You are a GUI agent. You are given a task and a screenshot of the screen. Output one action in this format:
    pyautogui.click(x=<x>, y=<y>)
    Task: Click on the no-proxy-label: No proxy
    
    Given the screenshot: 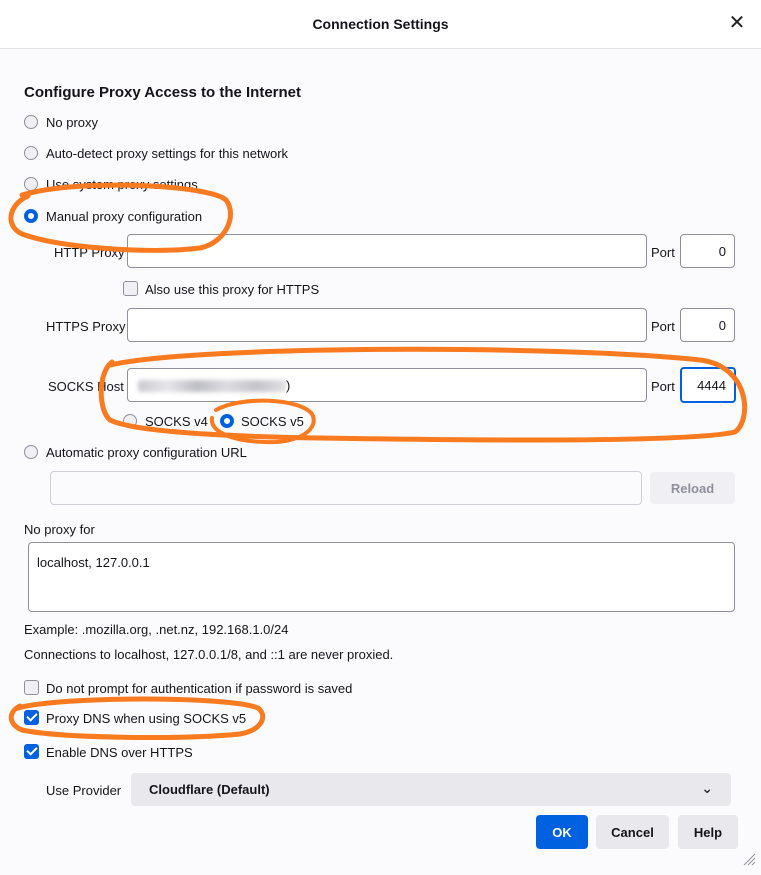 What is the action you would take?
    pyautogui.click(x=72, y=122)
    